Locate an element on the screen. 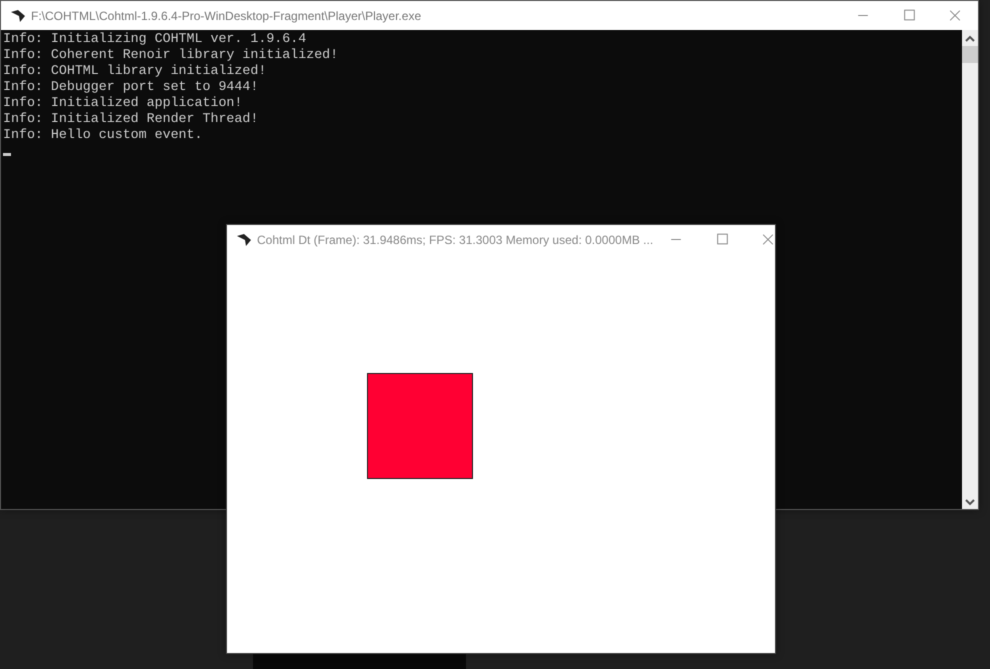  scrollbar is located at coordinates (970, 269).